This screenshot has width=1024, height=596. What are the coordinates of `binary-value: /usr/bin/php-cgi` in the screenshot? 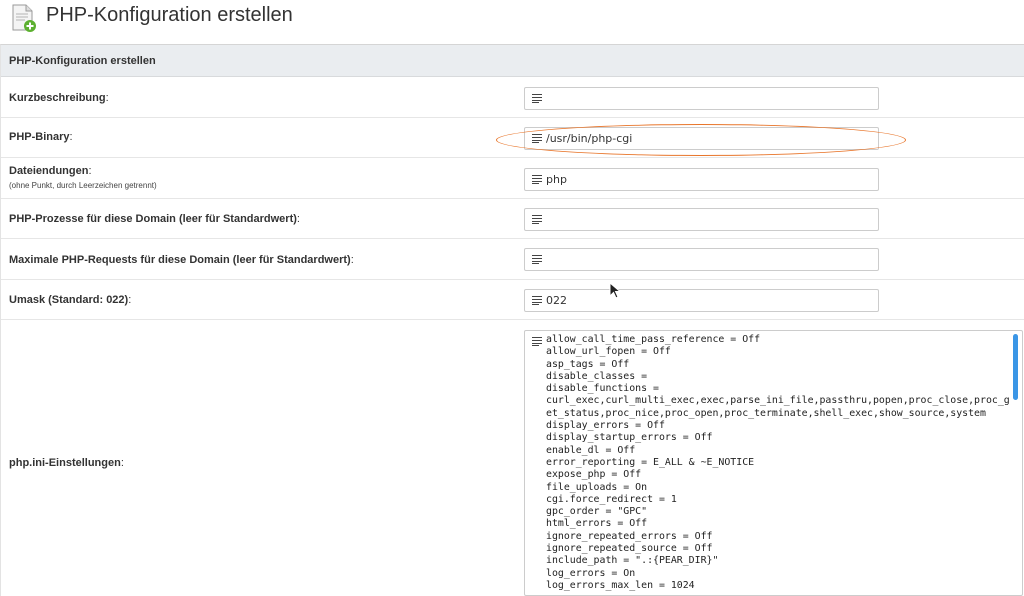 It's located at (589, 138).